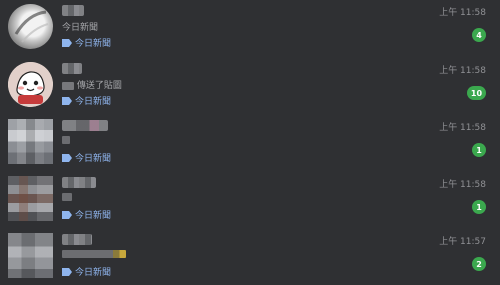 The width and height of the screenshot is (500, 285). I want to click on unread-badge: 2, so click(479, 264).